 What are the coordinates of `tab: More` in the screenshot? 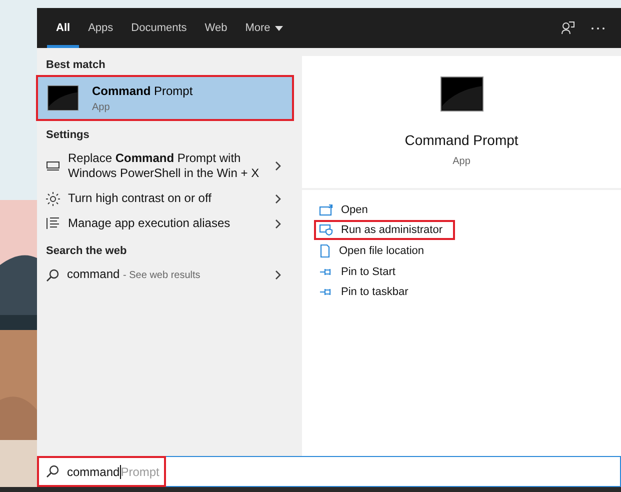 It's located at (264, 28).